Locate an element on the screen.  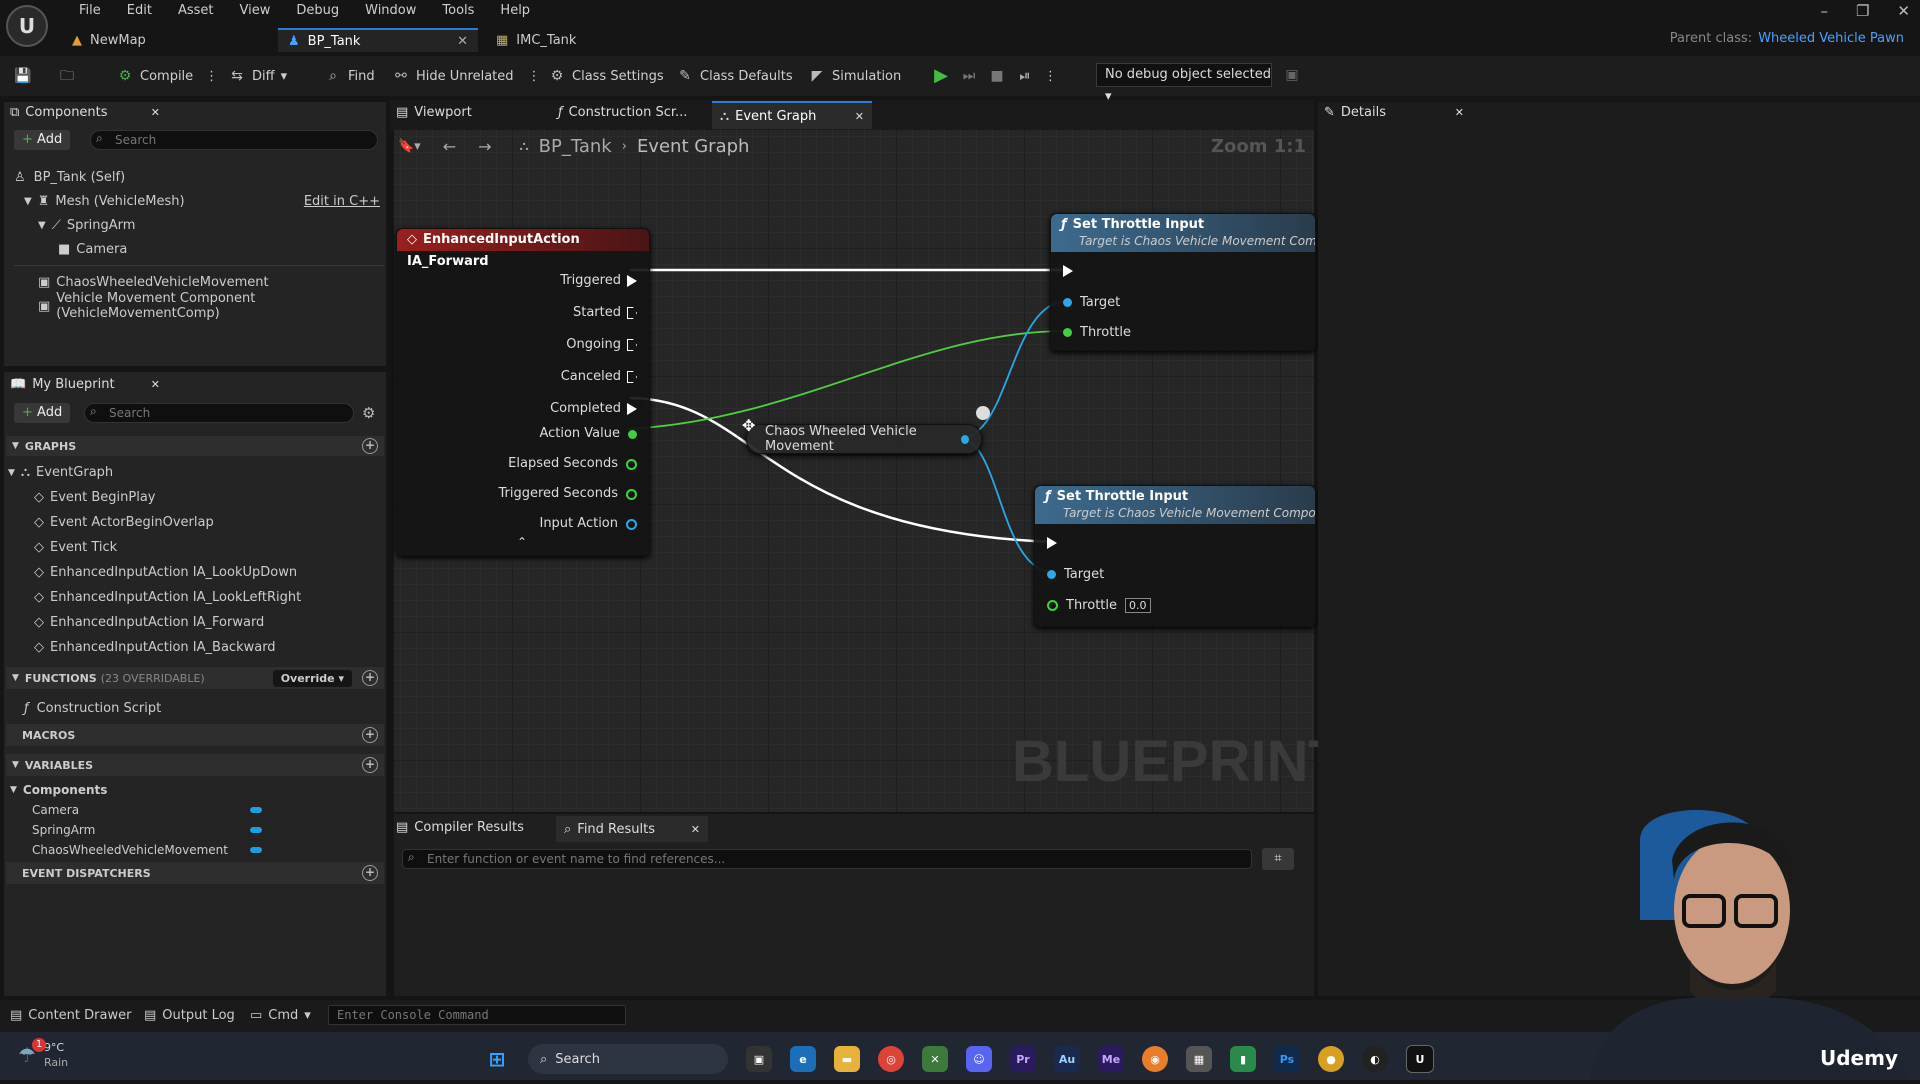
pin-ongoing: Ongoing is located at coordinates (593, 345).